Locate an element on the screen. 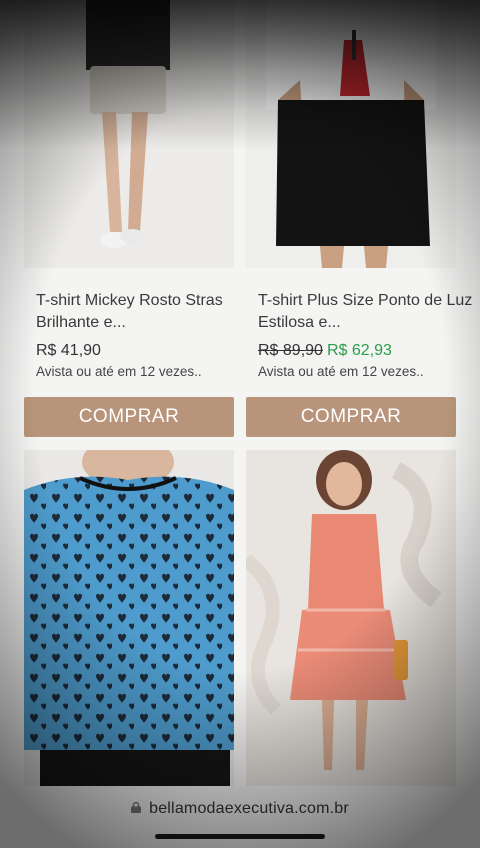  sale-price: R$ 62,93 is located at coordinates (359, 350).